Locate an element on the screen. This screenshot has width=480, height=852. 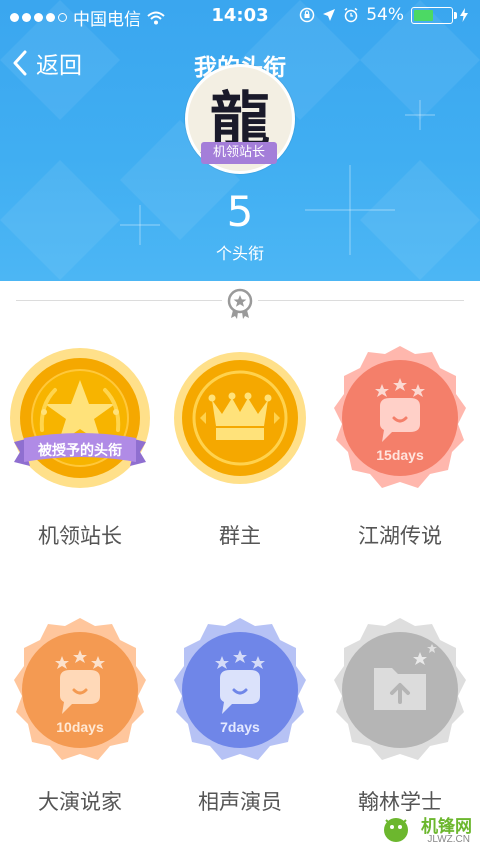
rotation-lock-icon is located at coordinates (307, 15).